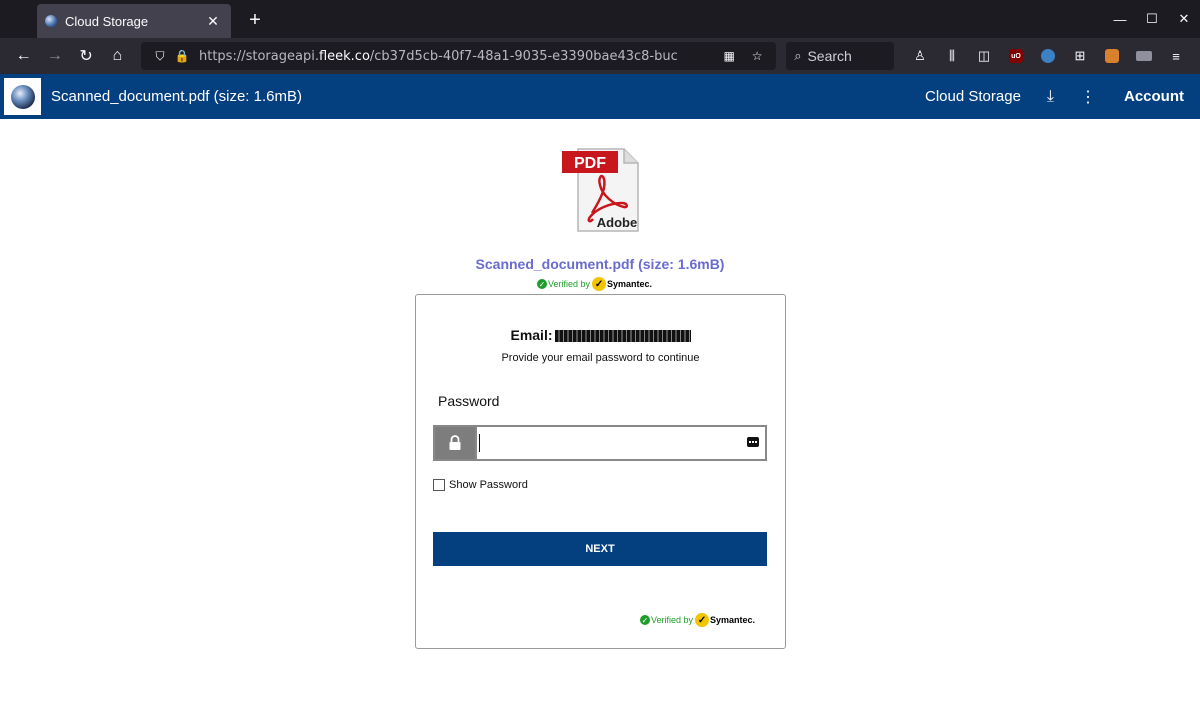 Image resolution: width=1200 pixels, height=720 pixels. Describe the element at coordinates (469, 401) in the screenshot. I see `password-label: Password` at that location.